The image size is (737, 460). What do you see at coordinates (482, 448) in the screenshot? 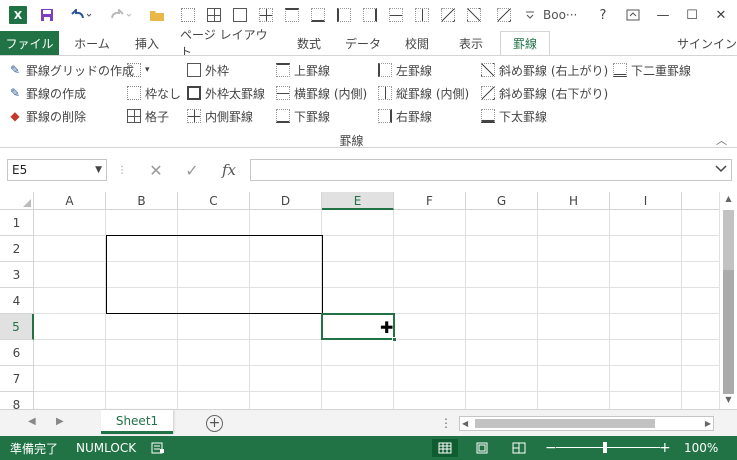
I see `page-layout-view-icon` at bounding box center [482, 448].